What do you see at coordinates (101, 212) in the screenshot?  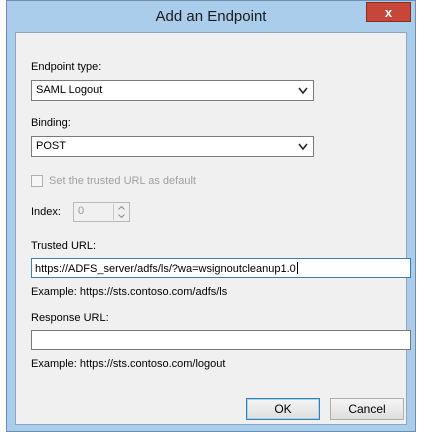 I see `index-stepper: 0` at bounding box center [101, 212].